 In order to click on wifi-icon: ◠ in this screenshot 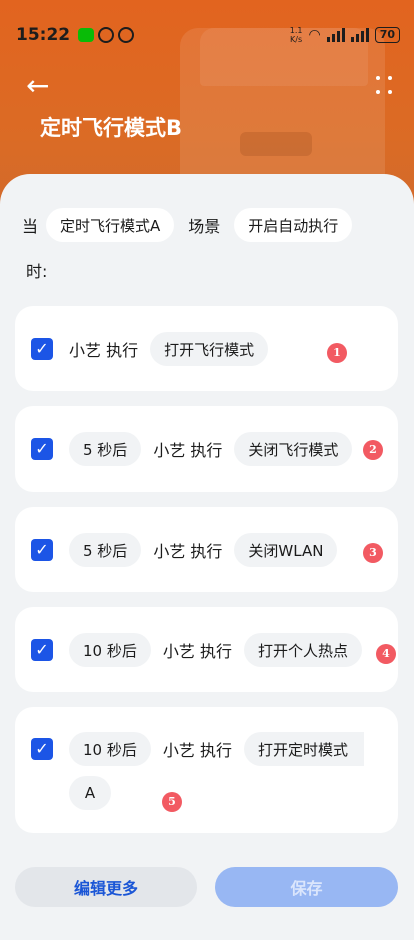, I will do `click(314, 35)`.